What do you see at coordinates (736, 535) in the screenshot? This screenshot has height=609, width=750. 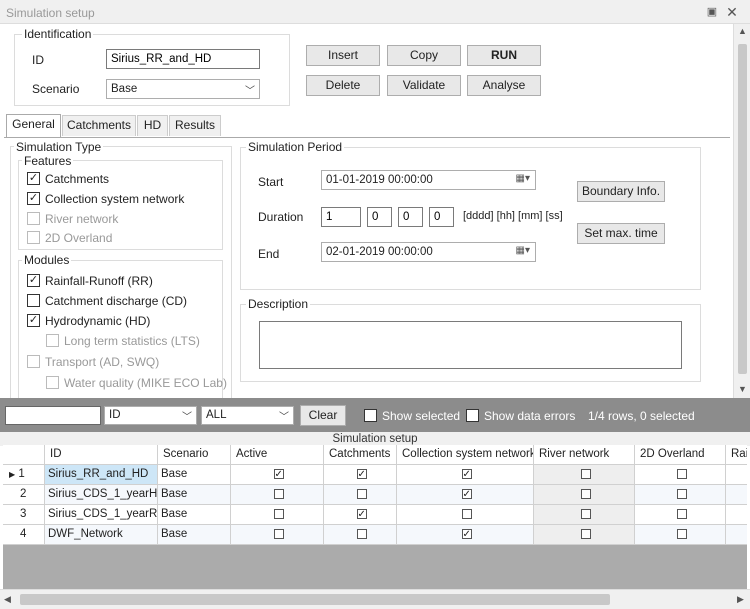 I see `row-4-rainfall-cell` at bounding box center [736, 535].